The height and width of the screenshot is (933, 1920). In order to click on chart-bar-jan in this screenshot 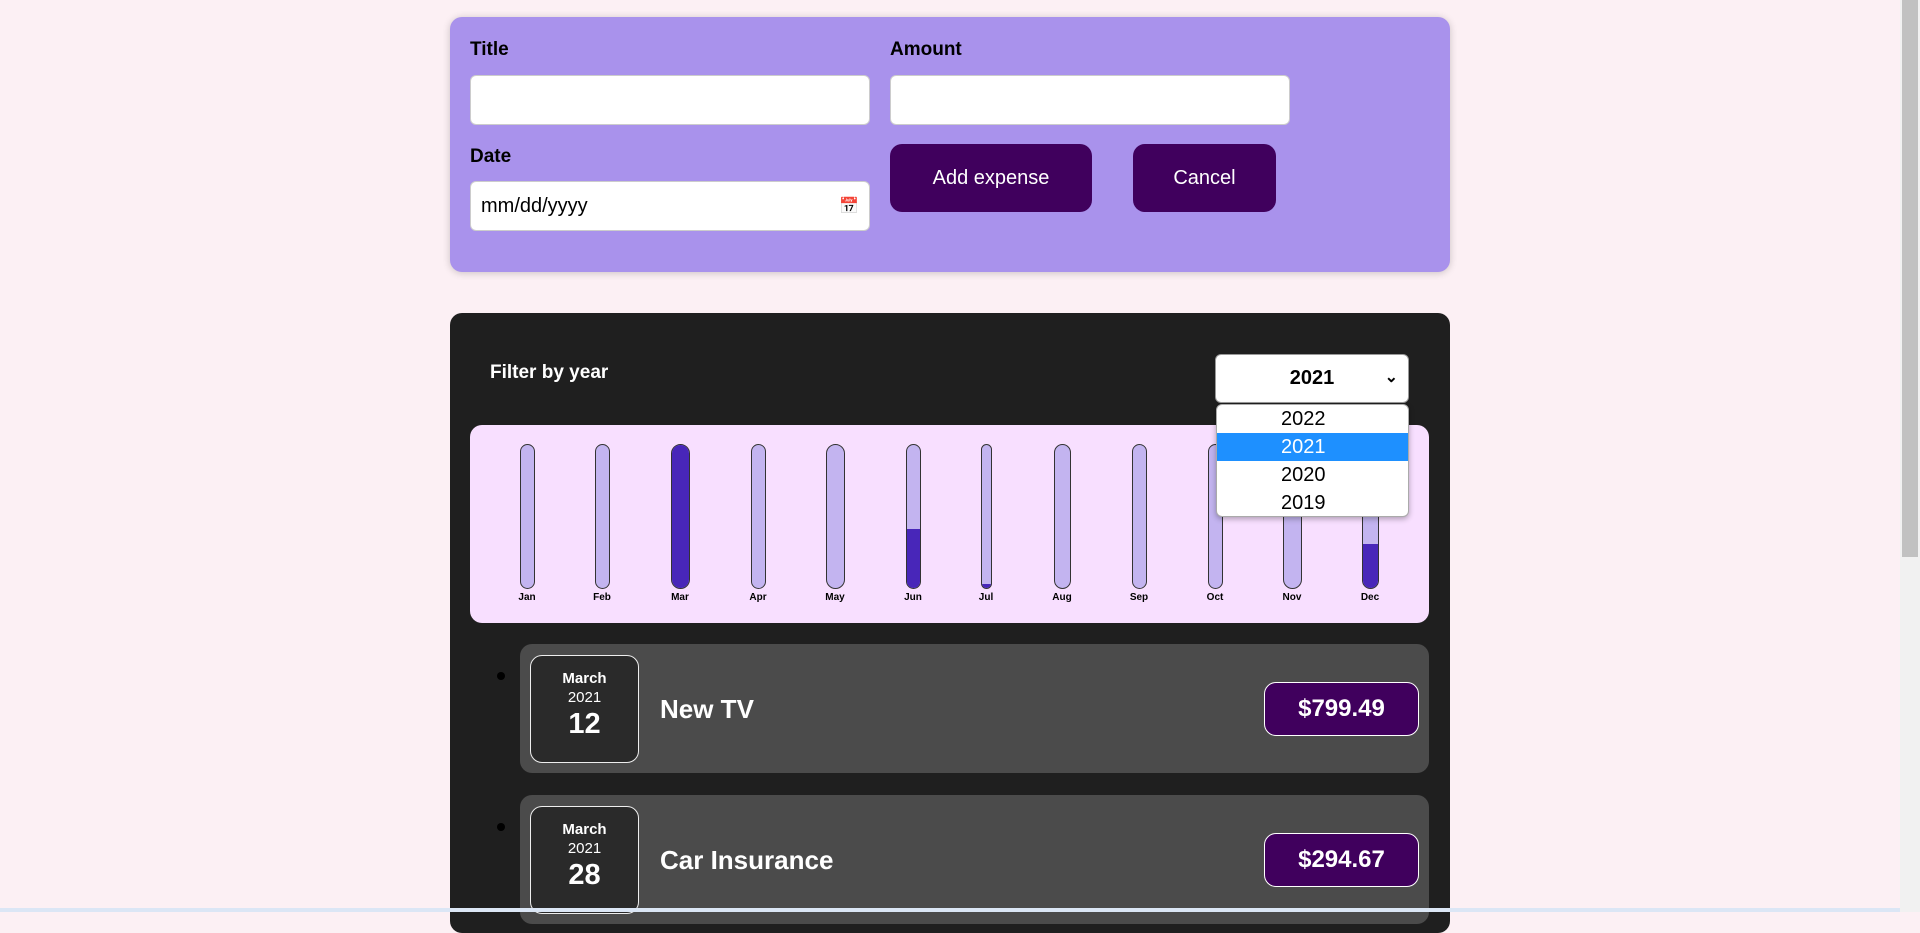, I will do `click(527, 516)`.